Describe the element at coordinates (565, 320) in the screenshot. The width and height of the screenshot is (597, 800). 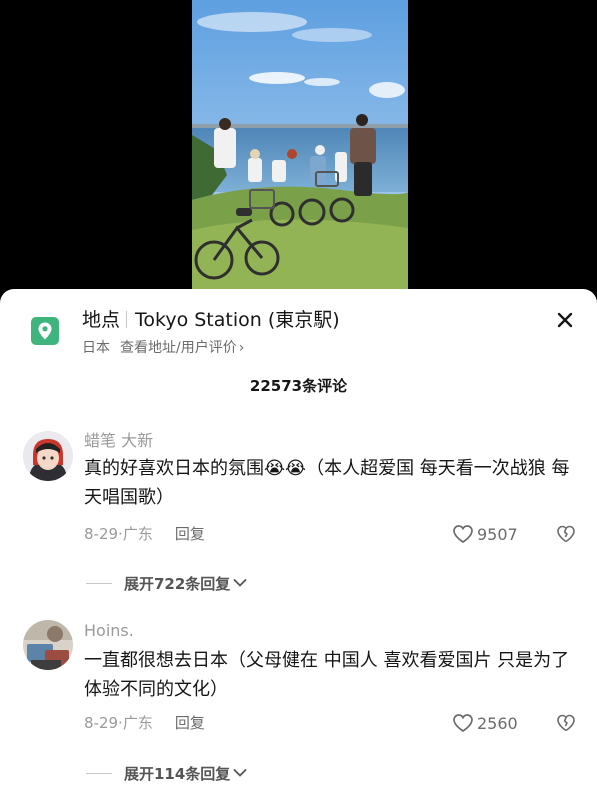
I see `close-icon` at that location.